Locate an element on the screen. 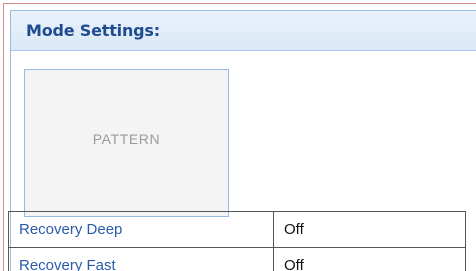 The height and width of the screenshot is (271, 476). pattern-label: PATTERN is located at coordinates (126, 139).